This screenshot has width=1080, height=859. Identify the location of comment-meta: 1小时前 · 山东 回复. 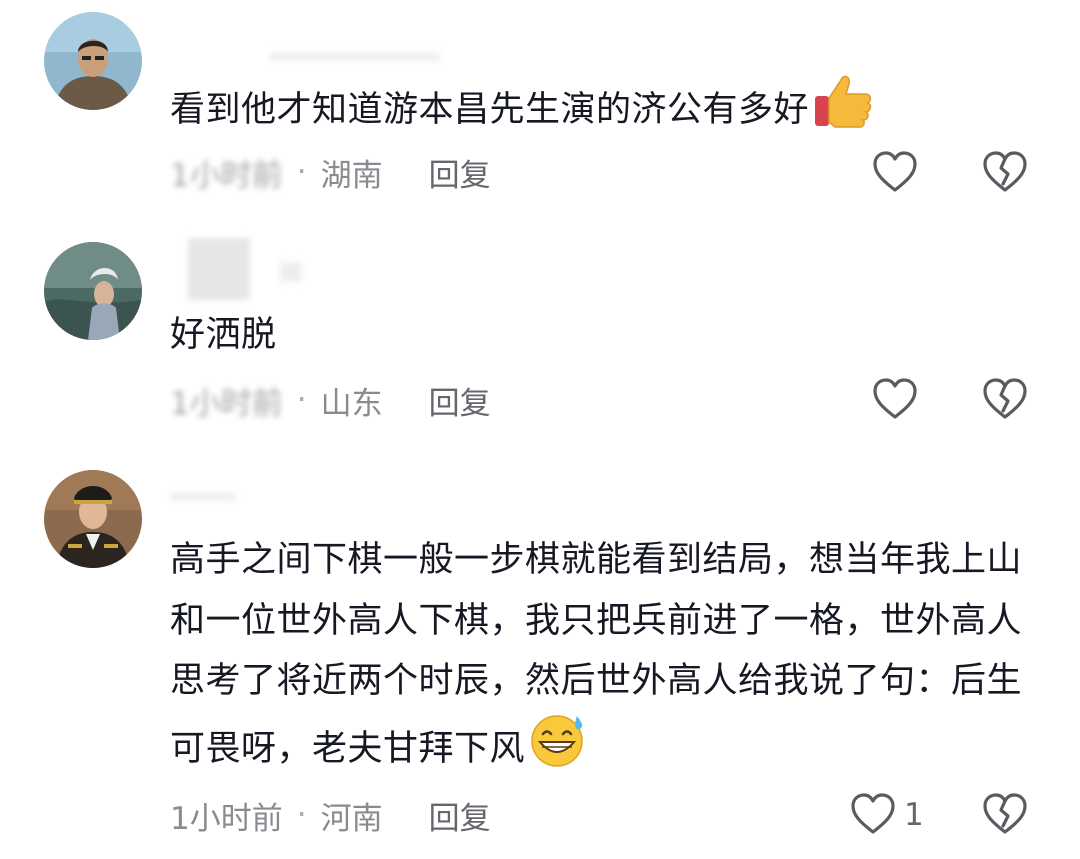
(330, 400).